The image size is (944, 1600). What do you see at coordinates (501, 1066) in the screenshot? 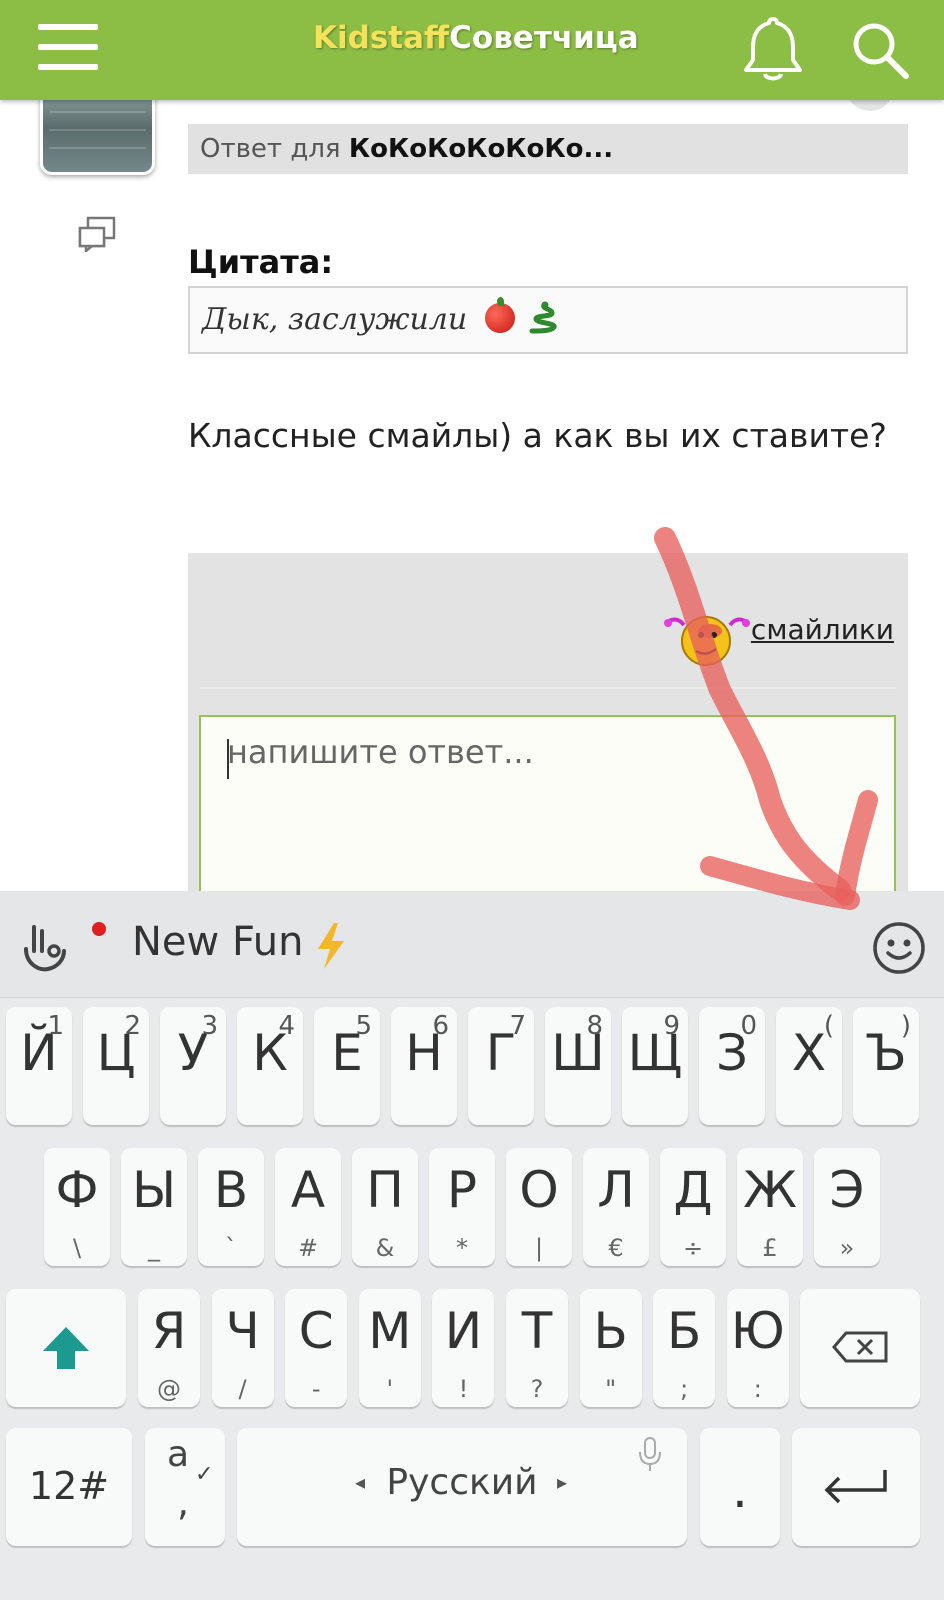
I see `key-row1-7: Г7` at bounding box center [501, 1066].